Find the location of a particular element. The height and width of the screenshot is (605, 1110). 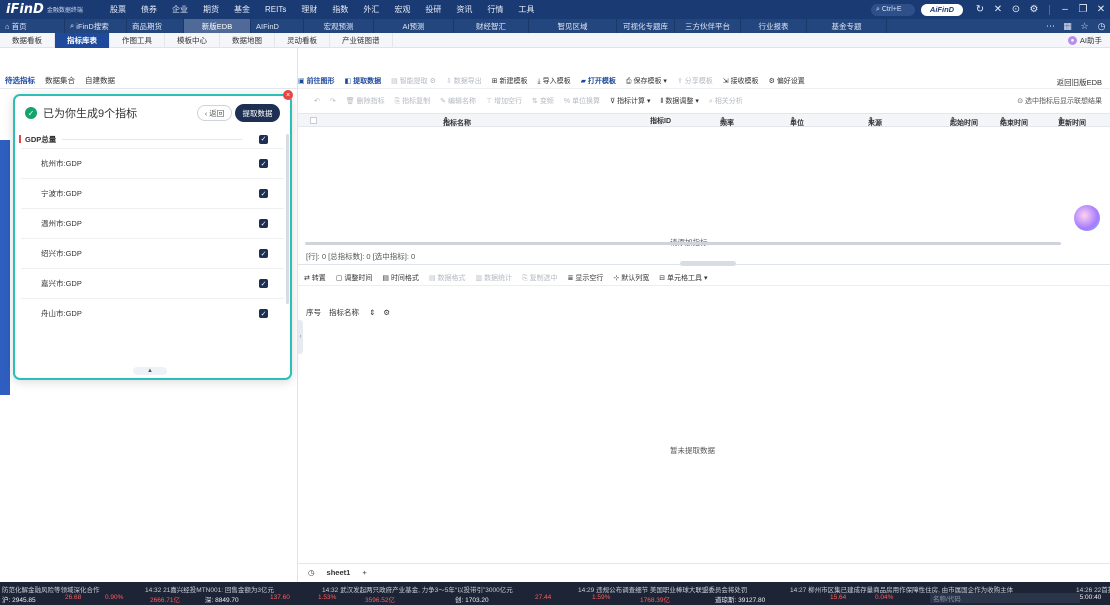

menu-tools: 工具 is located at coordinates (526, 9).